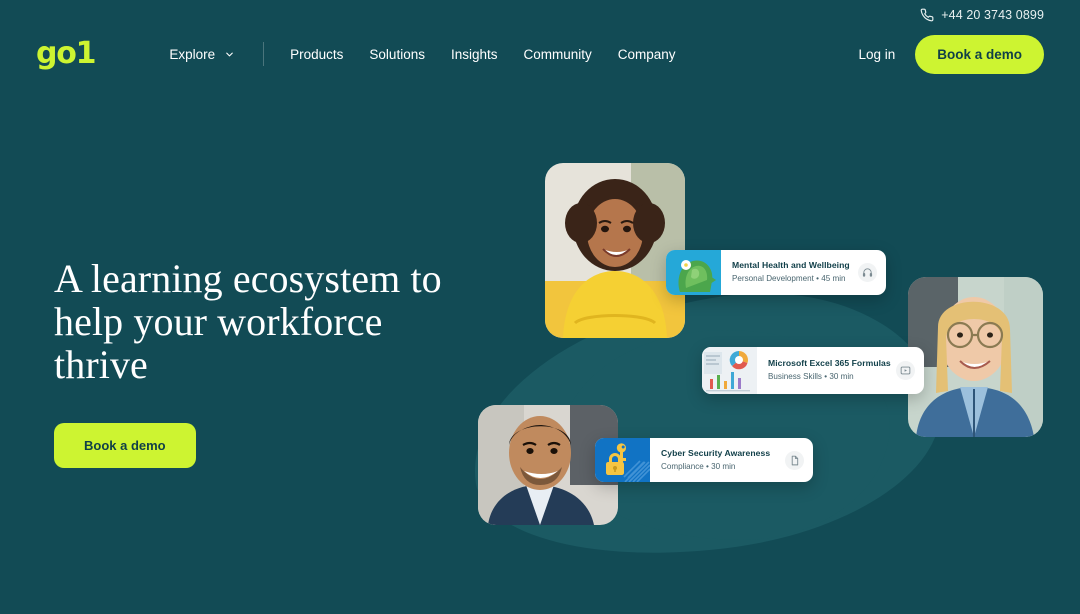  I want to click on course-title: Mental Health and Wellbeing, so click(791, 265).